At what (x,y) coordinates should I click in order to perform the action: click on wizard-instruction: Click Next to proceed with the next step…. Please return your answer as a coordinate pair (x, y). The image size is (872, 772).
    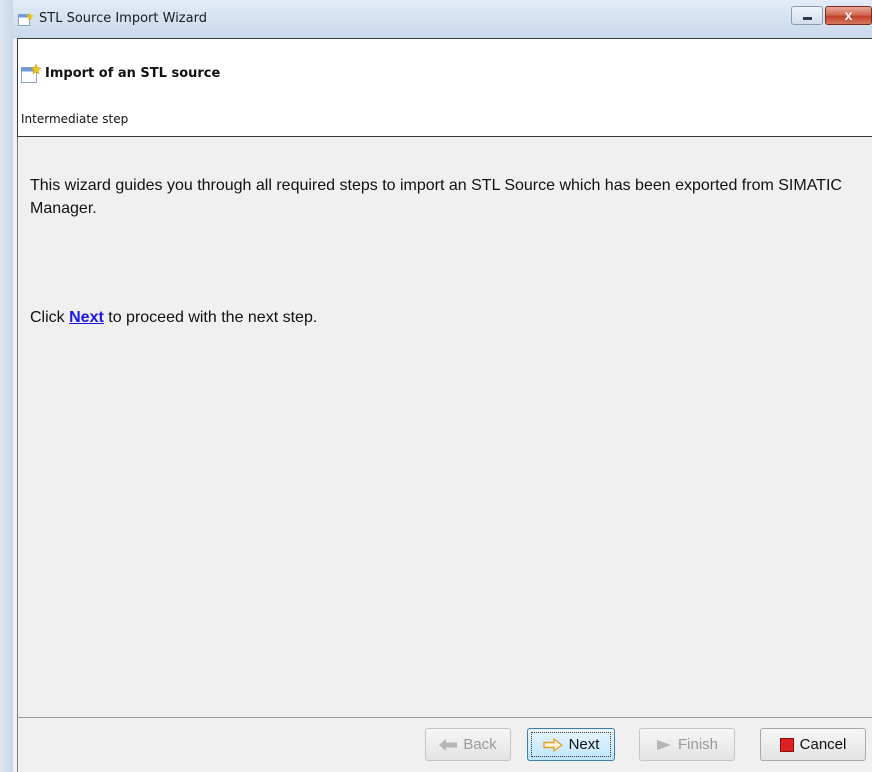
    Looking at the image, I should click on (173, 318).